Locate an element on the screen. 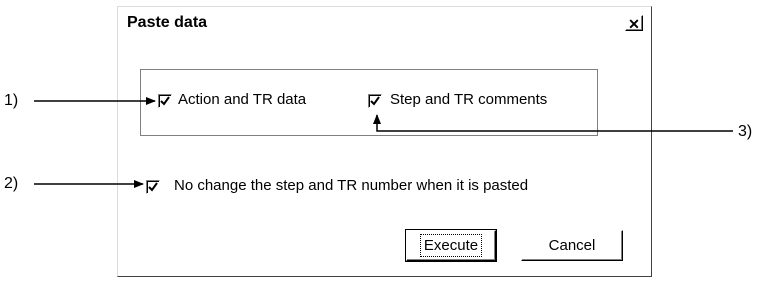 The height and width of the screenshot is (283, 760). callout-3-arrow is located at coordinates (553, 123).